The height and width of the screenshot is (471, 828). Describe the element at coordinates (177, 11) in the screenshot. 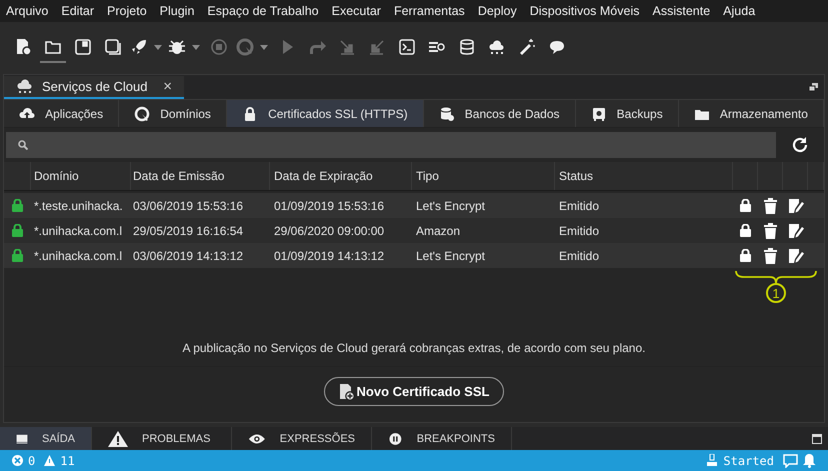

I see `menu-item: Plugin` at that location.